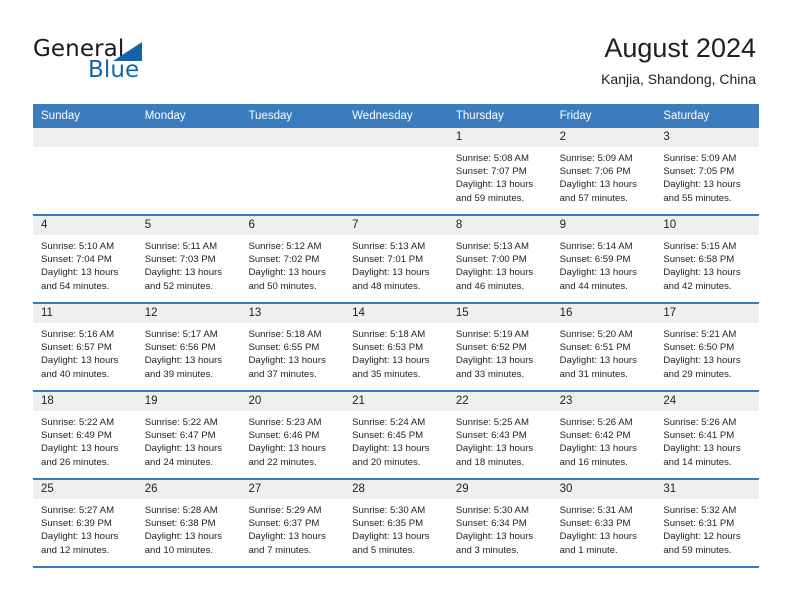 The height and width of the screenshot is (612, 792). Describe the element at coordinates (700, 510) in the screenshot. I see `sunrise-text: Sunrise: 5:32 AM` at that location.